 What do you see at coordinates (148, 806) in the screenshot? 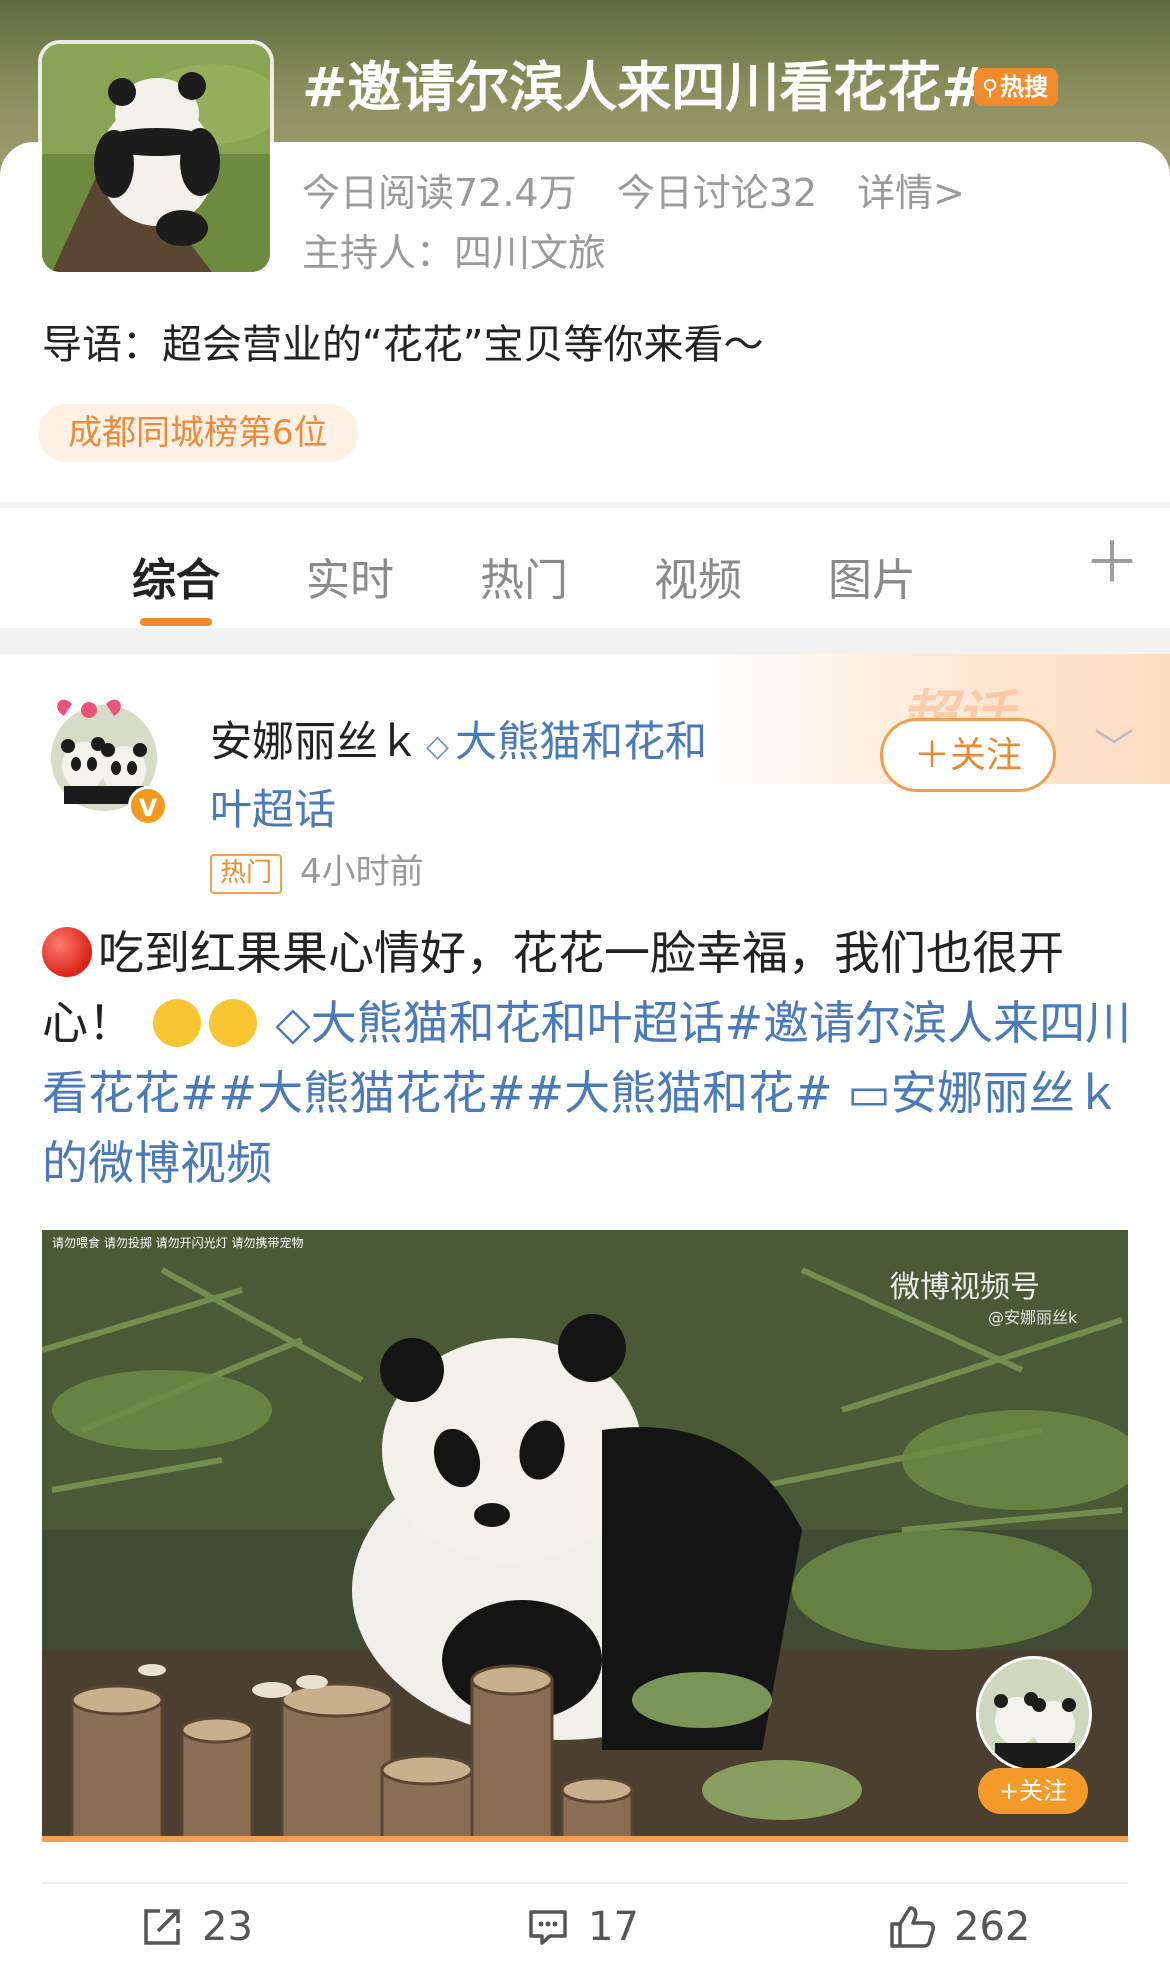
I see `verified-badge-icon: V` at bounding box center [148, 806].